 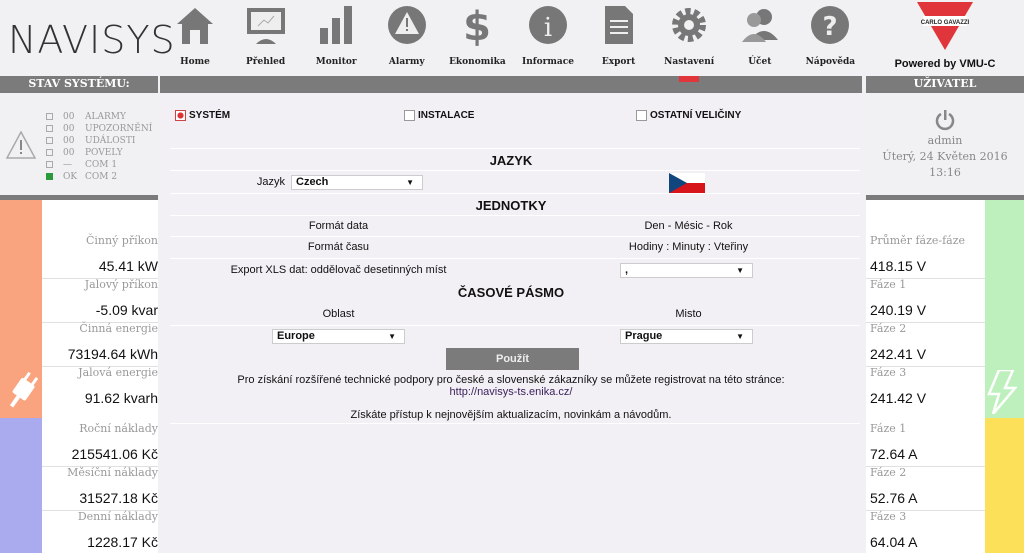 What do you see at coordinates (312, 182) in the screenshot?
I see `select-value: Czech` at bounding box center [312, 182].